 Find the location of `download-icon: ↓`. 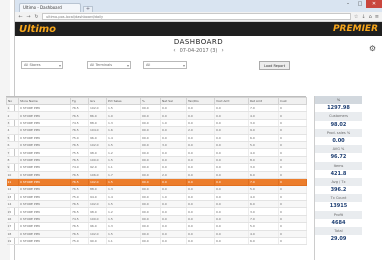

download-icon: ↓ is located at coordinates (363, 17).